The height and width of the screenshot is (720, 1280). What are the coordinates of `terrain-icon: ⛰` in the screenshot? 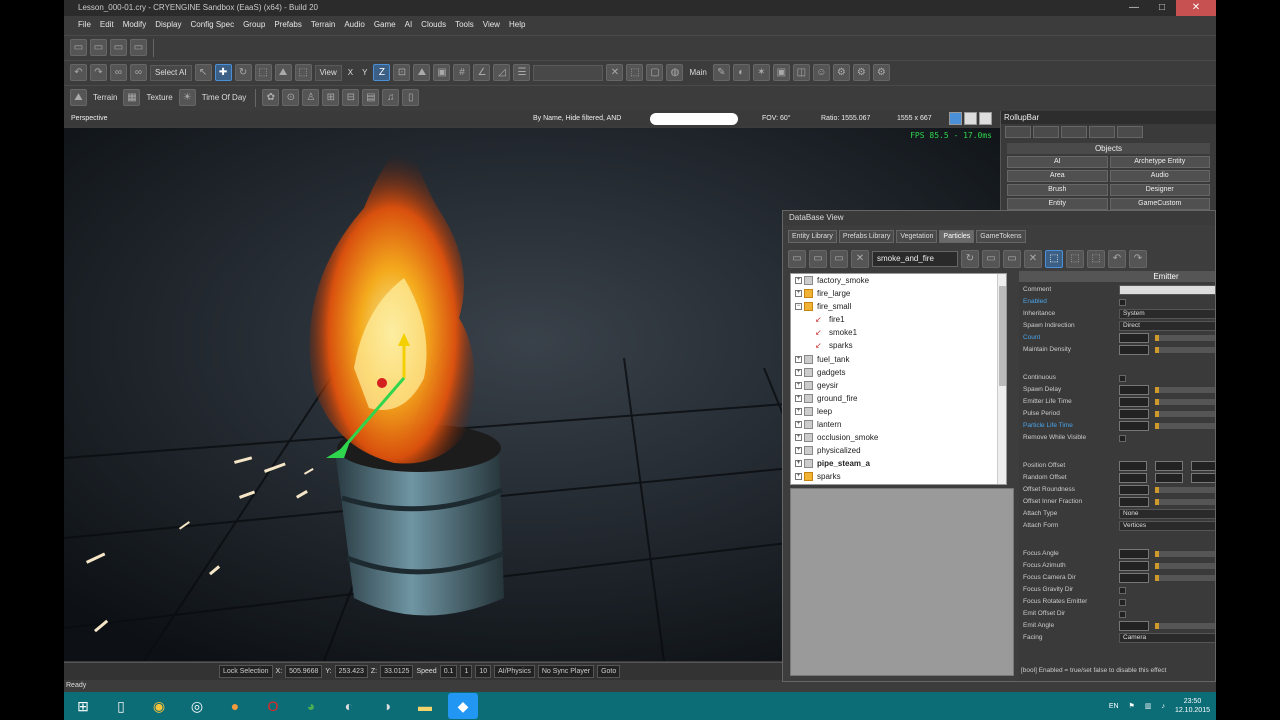 It's located at (78, 97).